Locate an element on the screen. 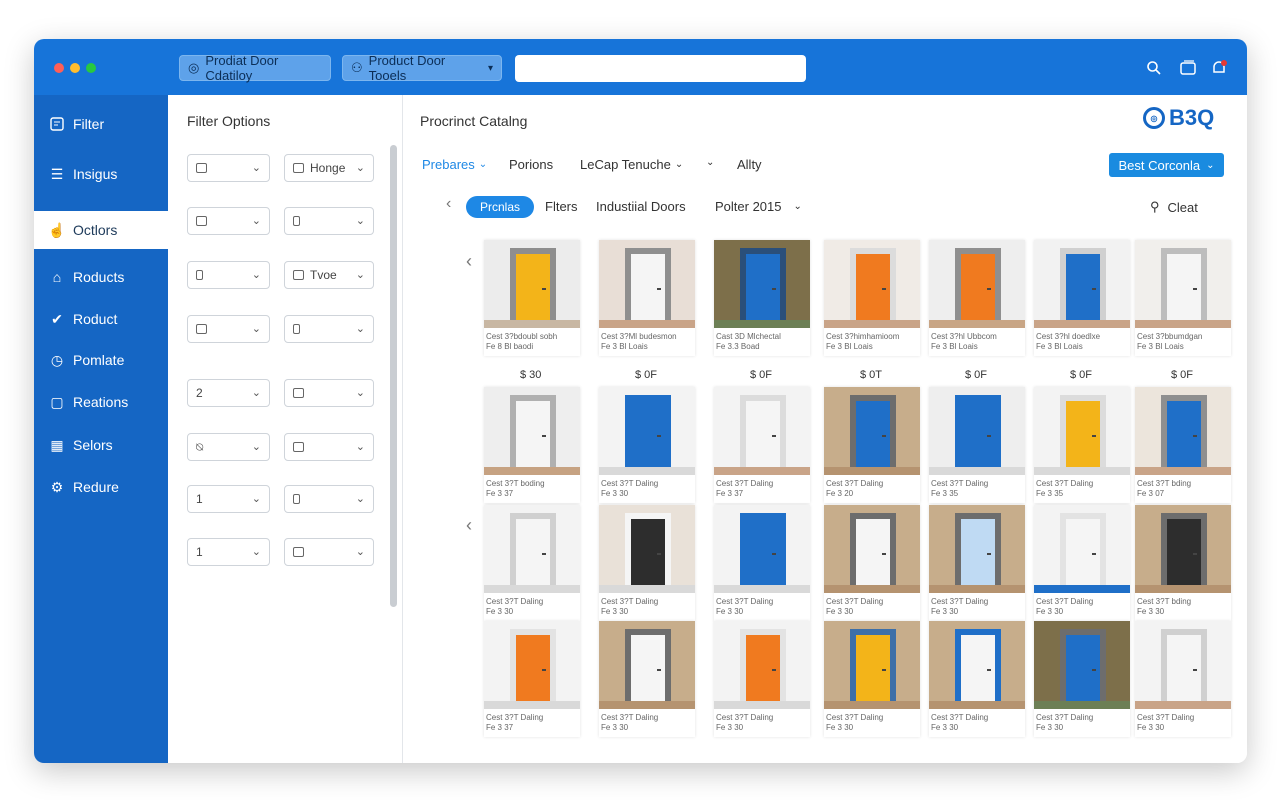 The image size is (1280, 800). grid-icon is located at coordinates (298, 393).